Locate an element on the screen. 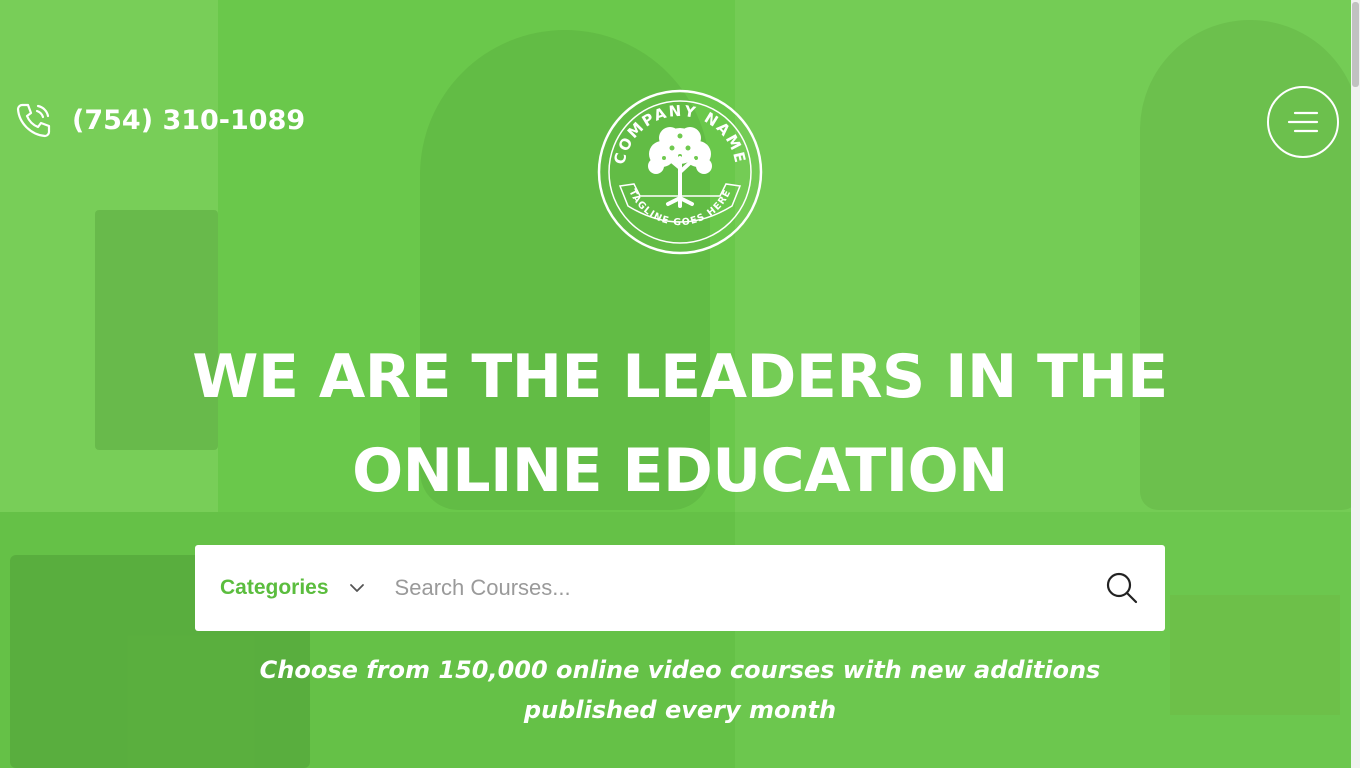 This screenshot has height=768, width=1360. menu-button is located at coordinates (1303, 122).